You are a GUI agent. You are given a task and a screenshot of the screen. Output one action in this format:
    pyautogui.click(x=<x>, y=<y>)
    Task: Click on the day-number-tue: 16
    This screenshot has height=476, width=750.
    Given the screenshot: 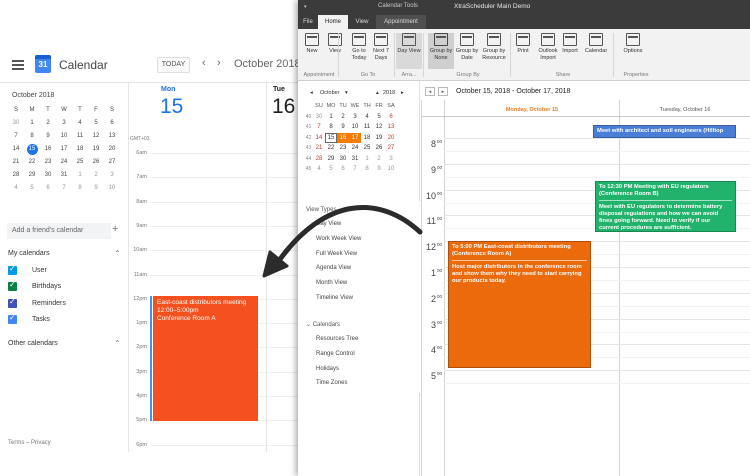 What is the action you would take?
    pyautogui.click(x=283, y=107)
    